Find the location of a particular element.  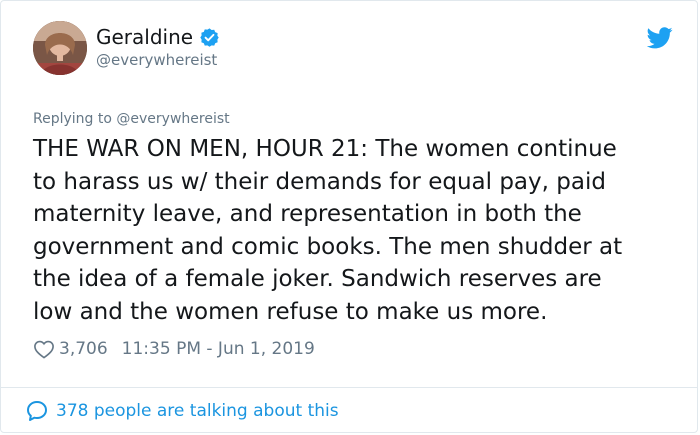

replying-to-mention: @everywhereist is located at coordinates (172, 119).